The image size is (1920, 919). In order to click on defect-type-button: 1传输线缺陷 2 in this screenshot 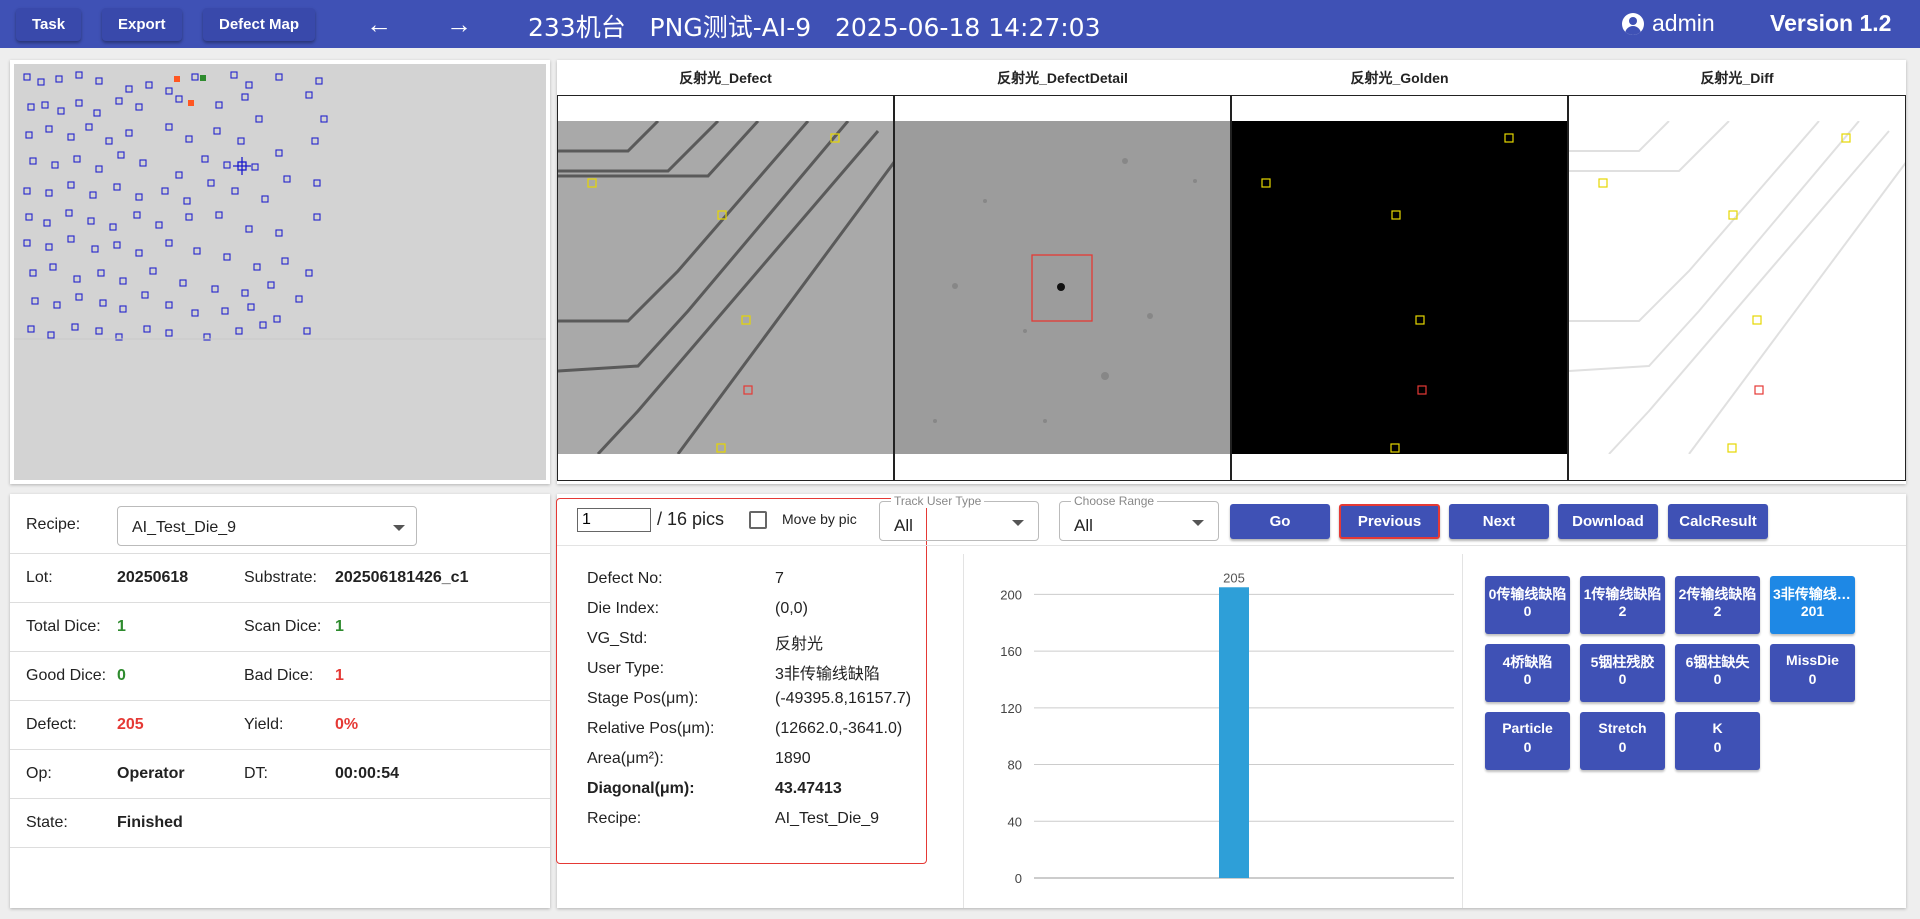, I will do `click(1622, 605)`.